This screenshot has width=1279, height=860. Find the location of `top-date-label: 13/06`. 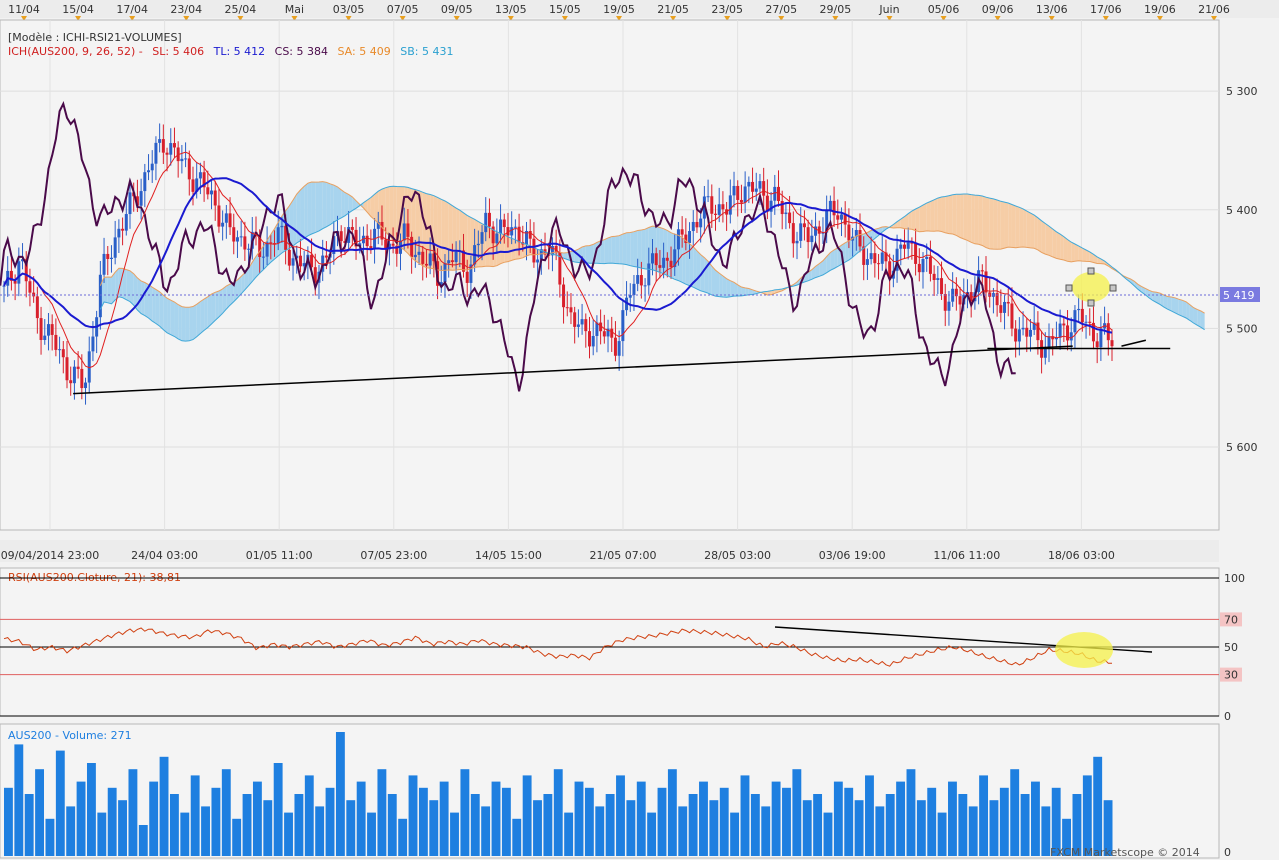

top-date-label: 13/06 is located at coordinates (1052, 9).